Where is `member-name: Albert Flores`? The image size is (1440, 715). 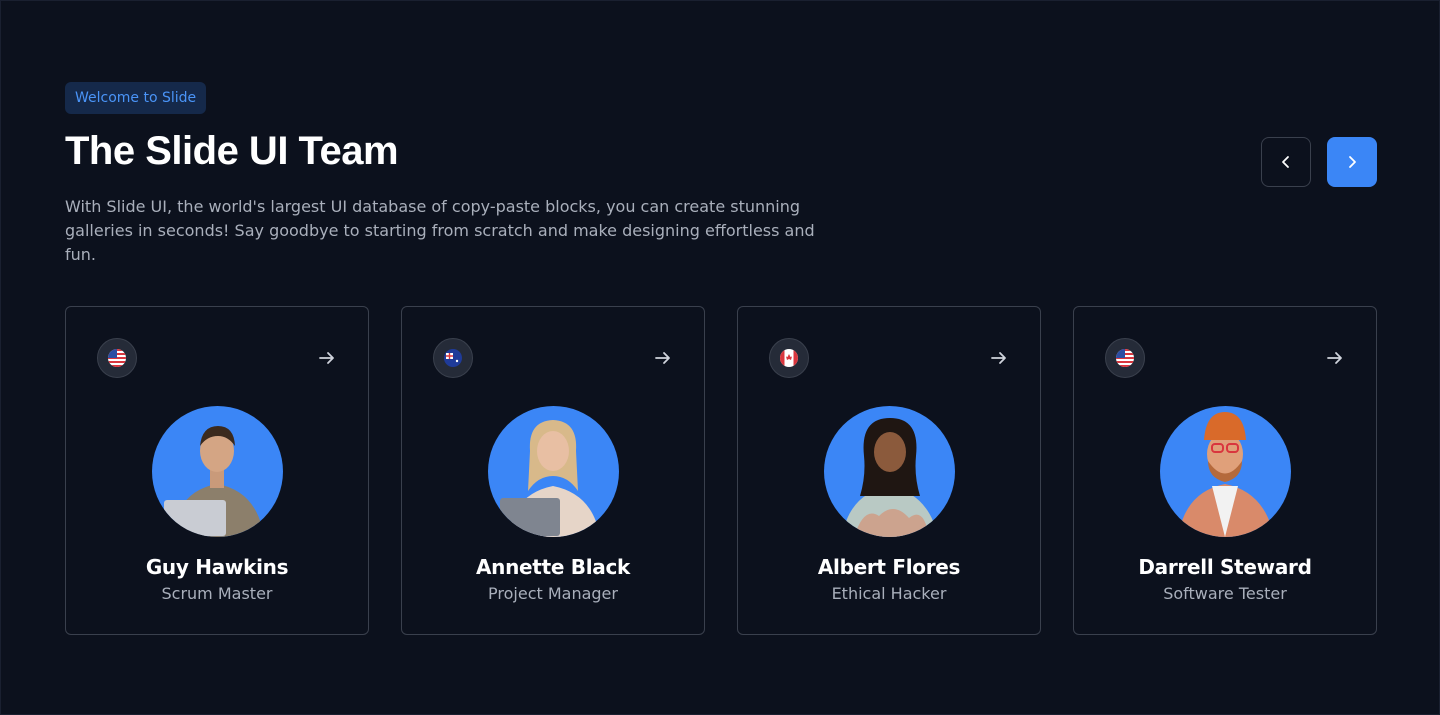
member-name: Albert Flores is located at coordinates (889, 567).